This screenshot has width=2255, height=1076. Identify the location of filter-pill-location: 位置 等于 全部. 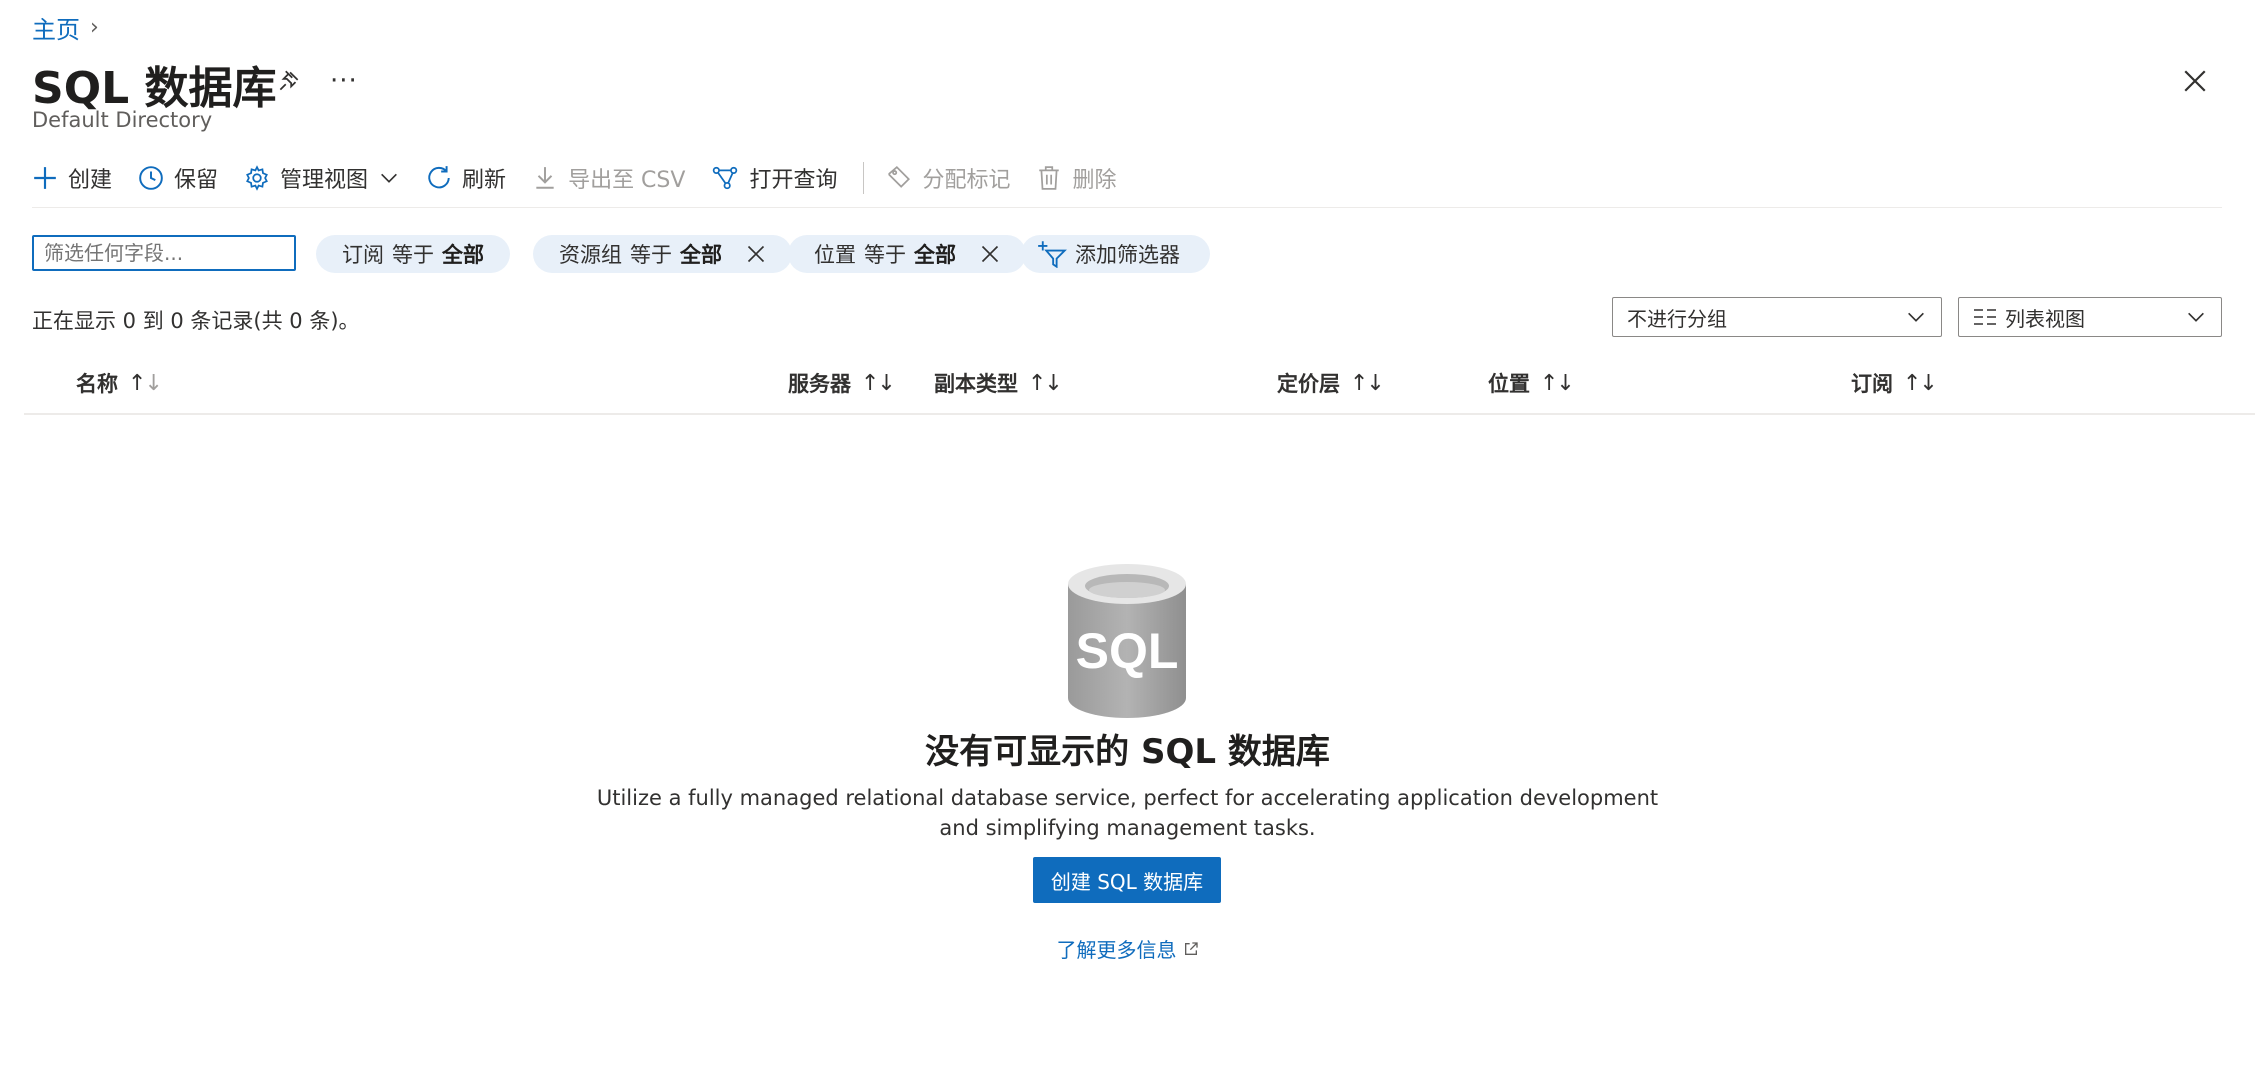
(907, 254).